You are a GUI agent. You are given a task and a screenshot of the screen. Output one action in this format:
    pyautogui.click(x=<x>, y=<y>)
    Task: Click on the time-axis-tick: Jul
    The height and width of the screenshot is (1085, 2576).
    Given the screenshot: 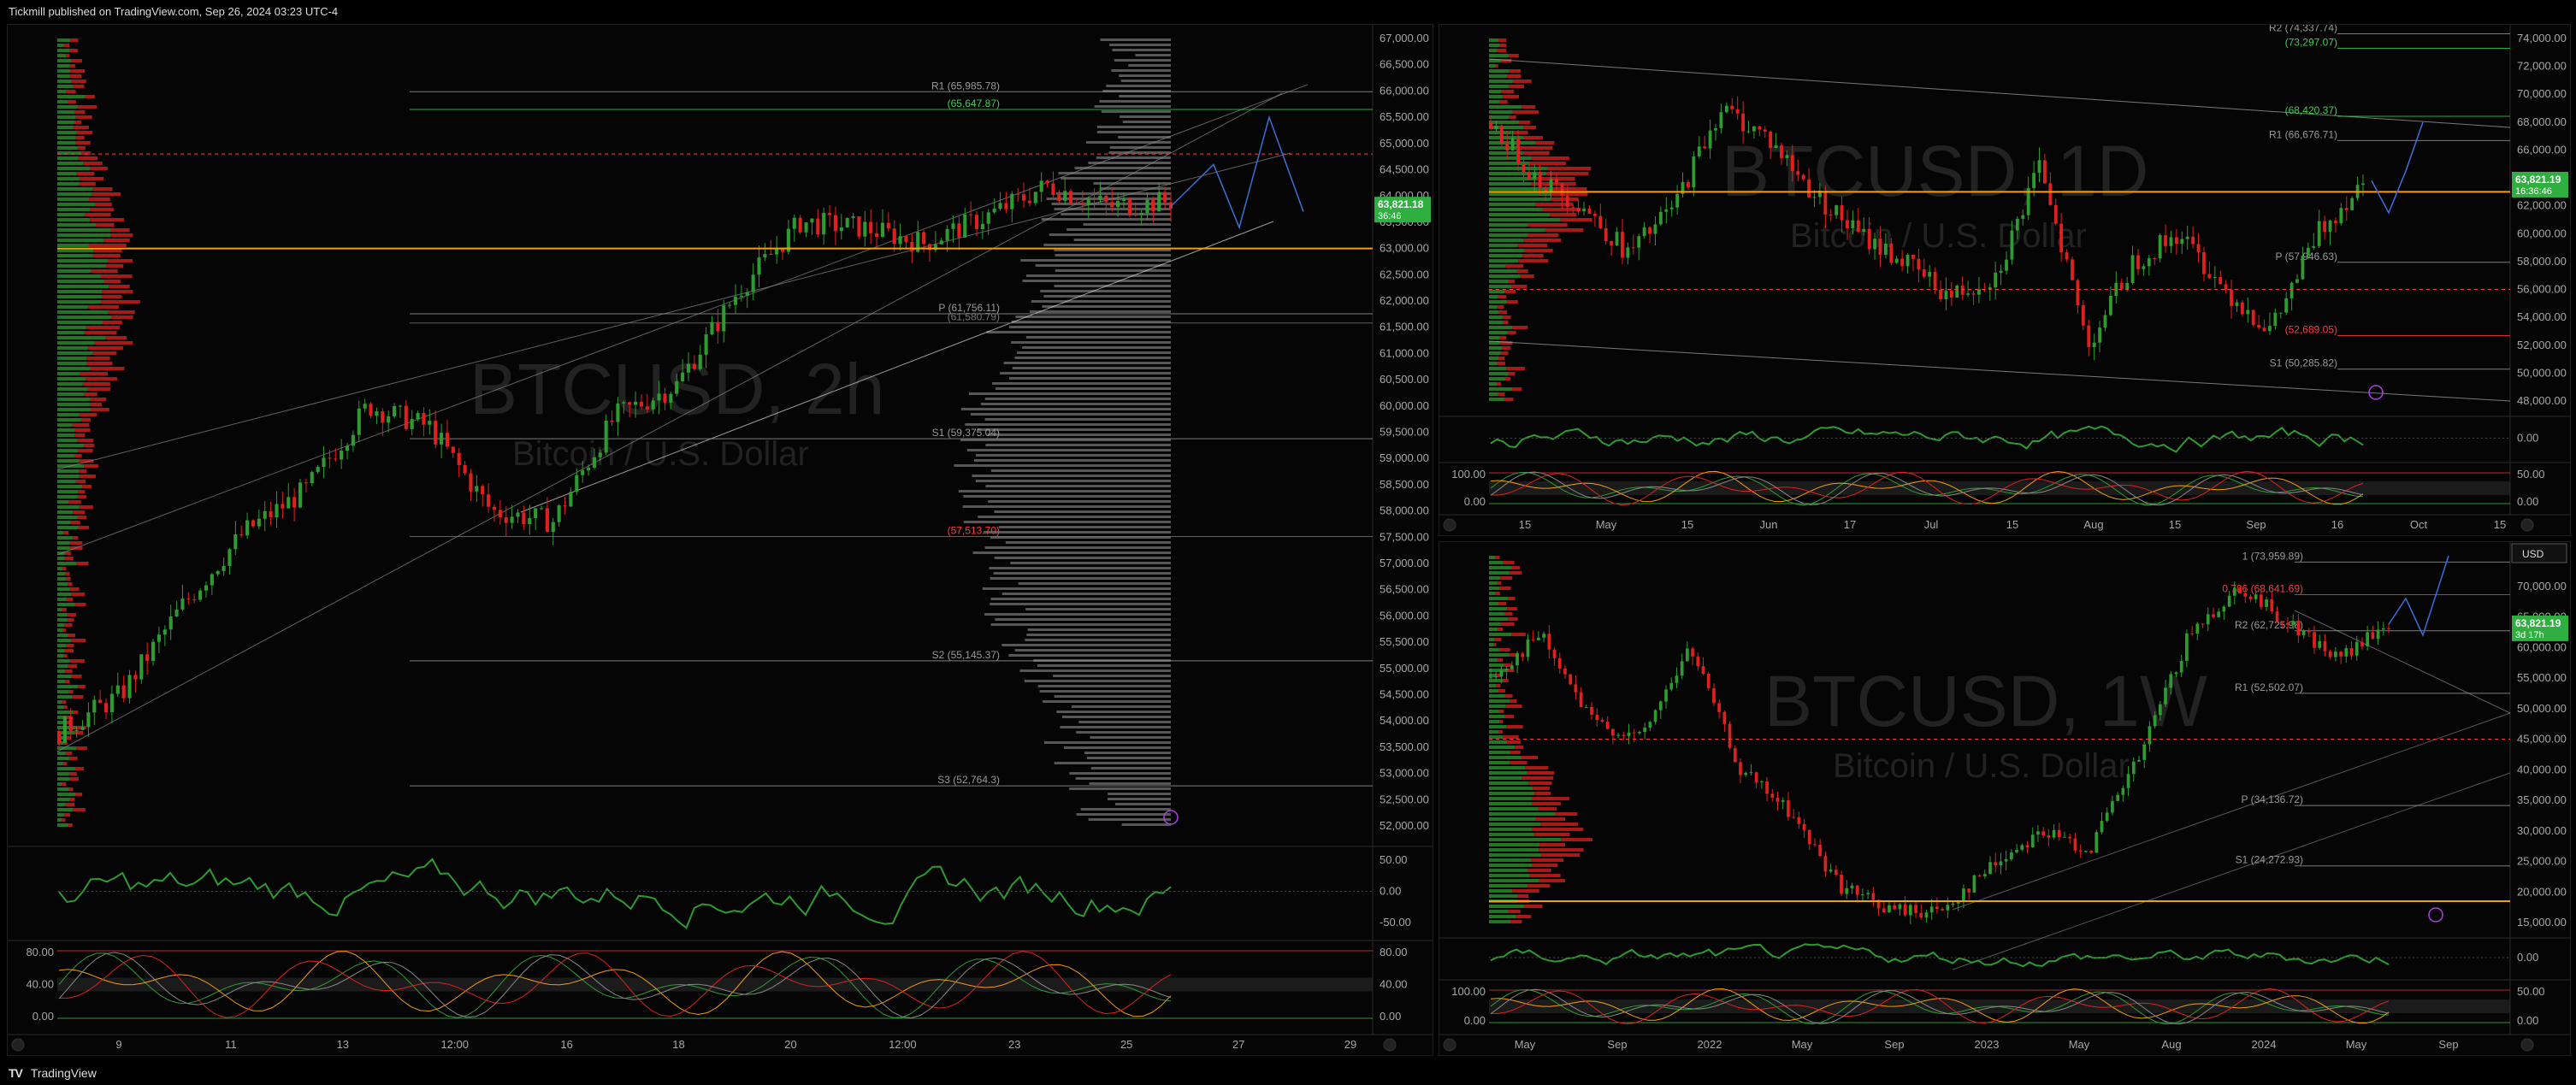 What is the action you would take?
    pyautogui.click(x=1931, y=525)
    